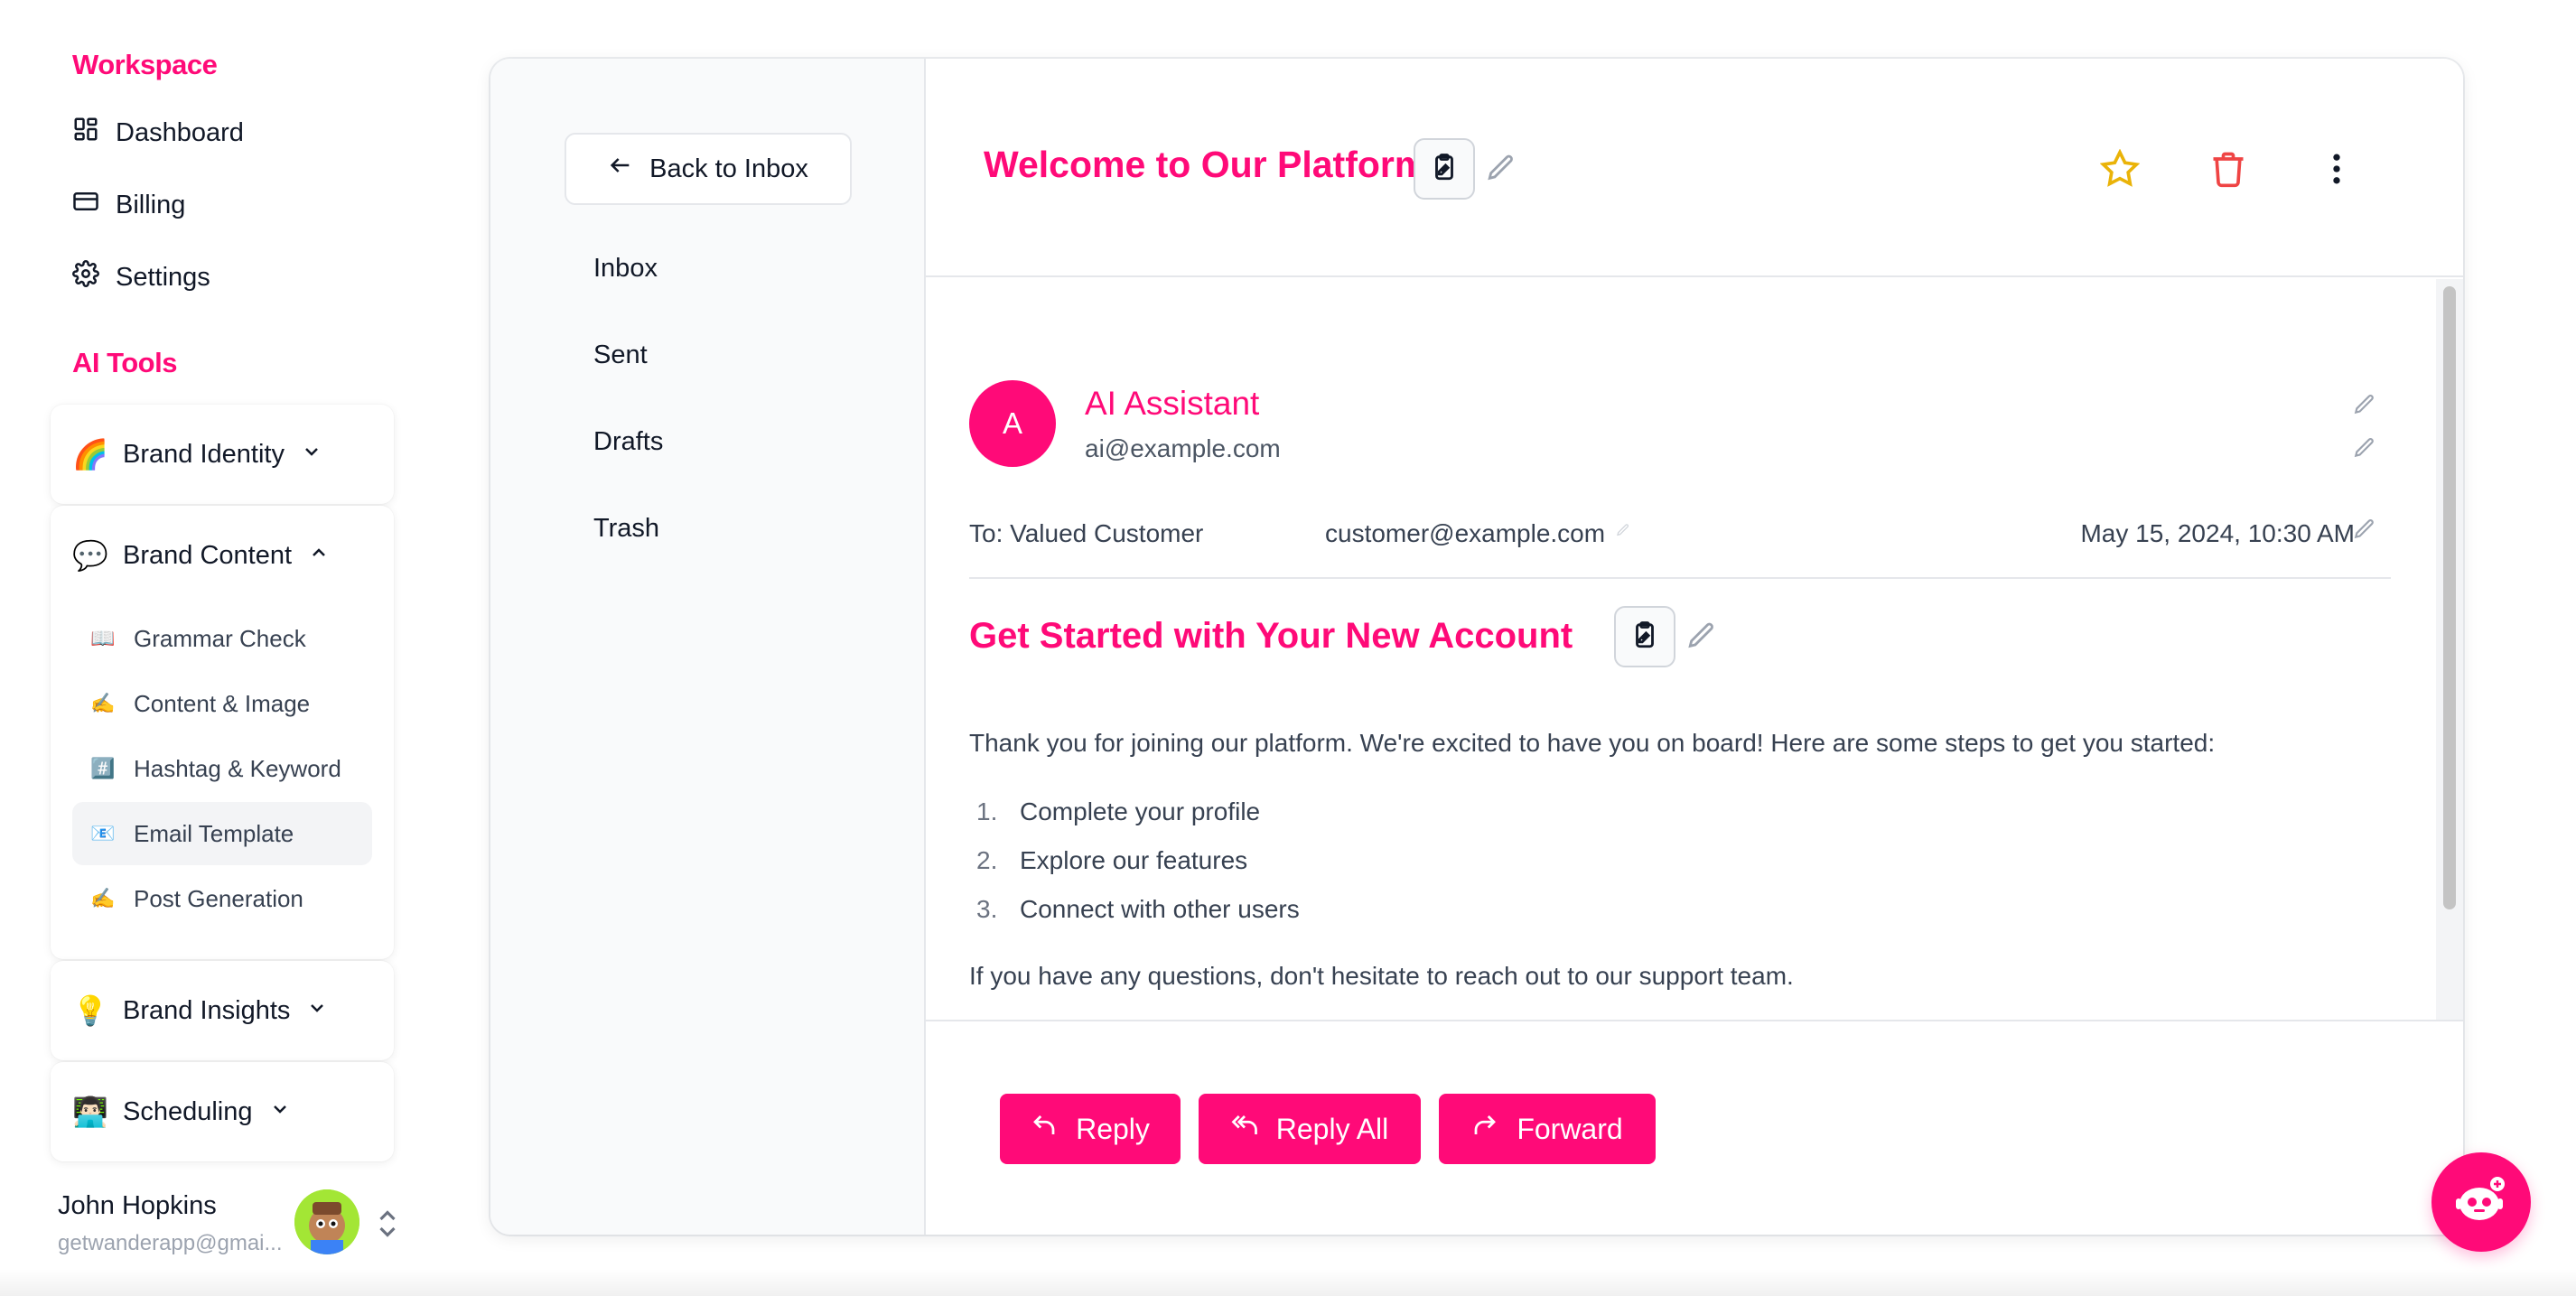  What do you see at coordinates (218, 898) in the screenshot?
I see `sub-item-label: Post Generation` at bounding box center [218, 898].